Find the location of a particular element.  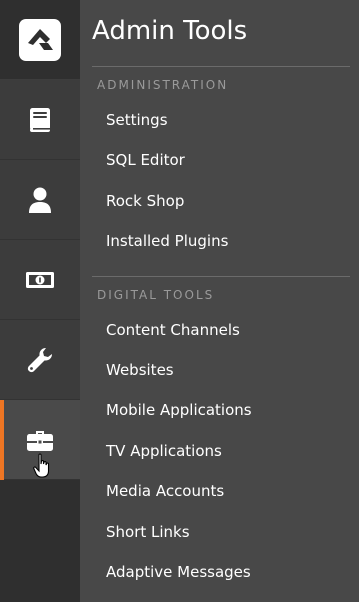

money-icon is located at coordinates (40, 280).